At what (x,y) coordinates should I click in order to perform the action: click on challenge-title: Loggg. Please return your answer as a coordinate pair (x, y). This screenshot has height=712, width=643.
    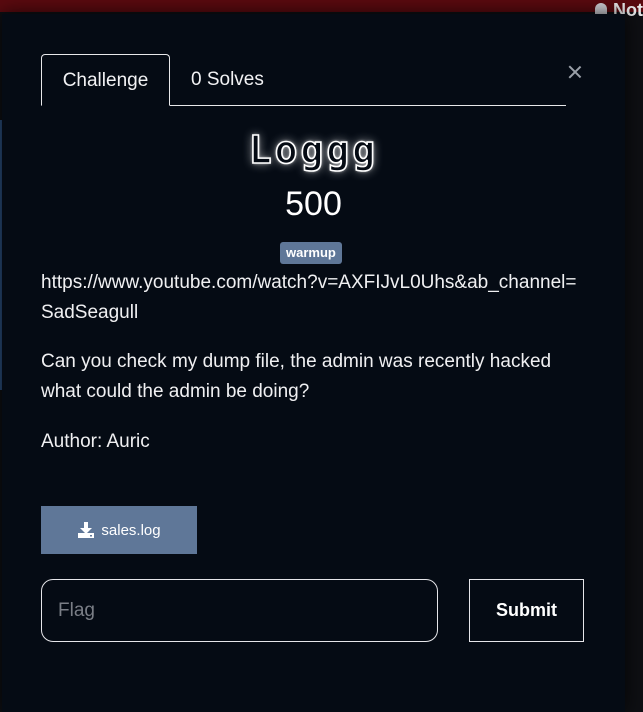
    Looking at the image, I should click on (313, 150).